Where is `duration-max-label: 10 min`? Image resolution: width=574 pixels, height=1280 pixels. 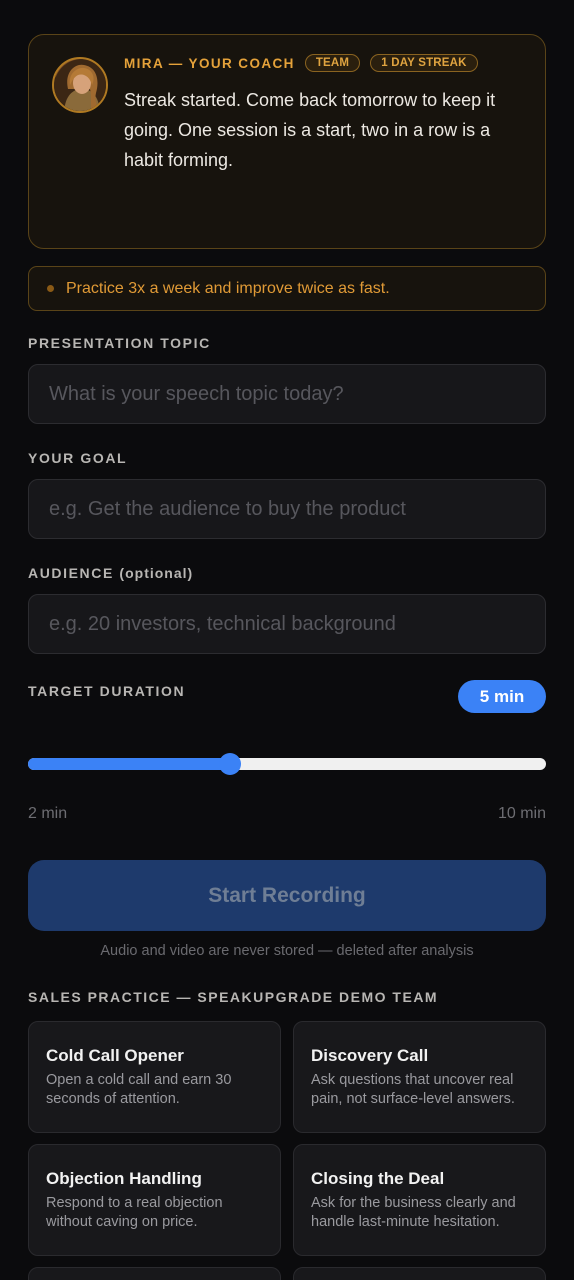
duration-max-label: 10 min is located at coordinates (521, 813).